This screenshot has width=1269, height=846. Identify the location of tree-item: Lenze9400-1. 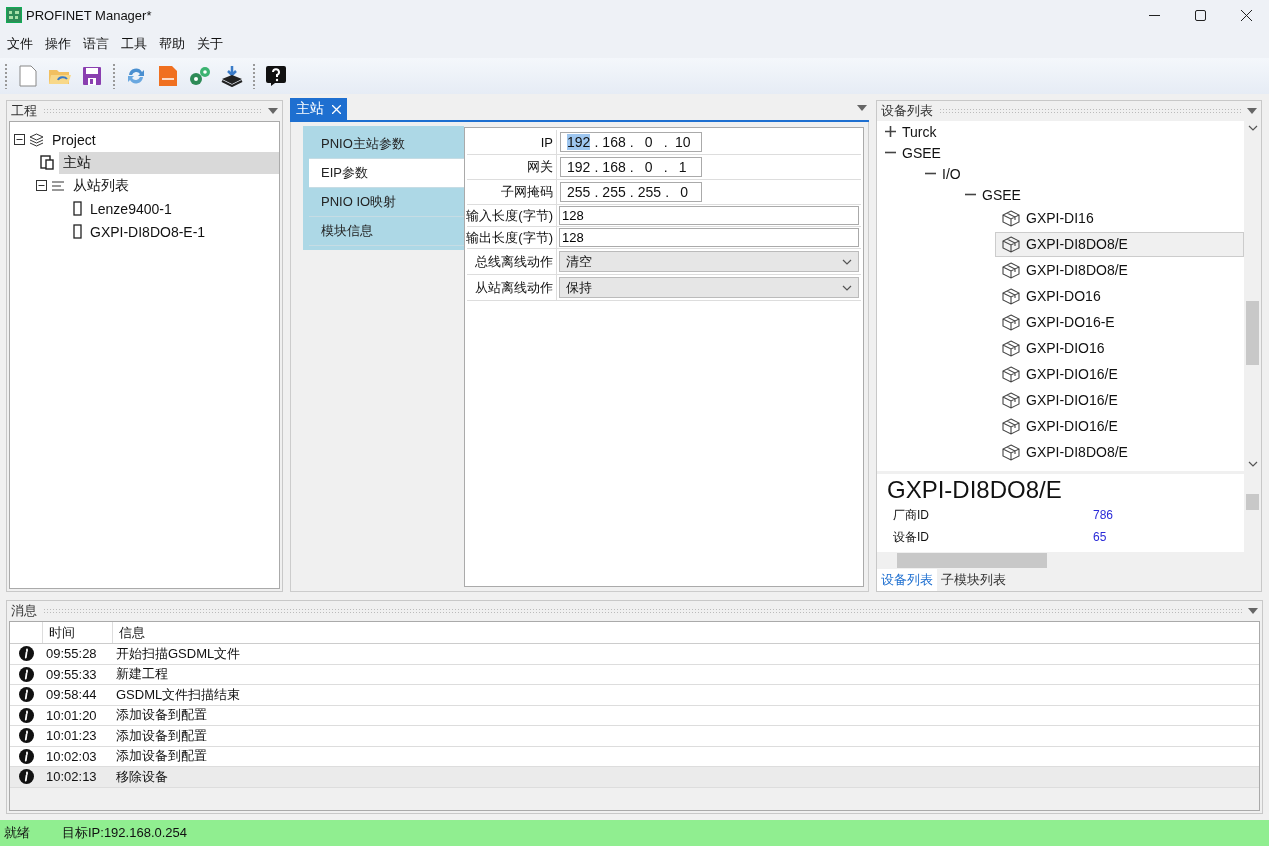
(131, 208).